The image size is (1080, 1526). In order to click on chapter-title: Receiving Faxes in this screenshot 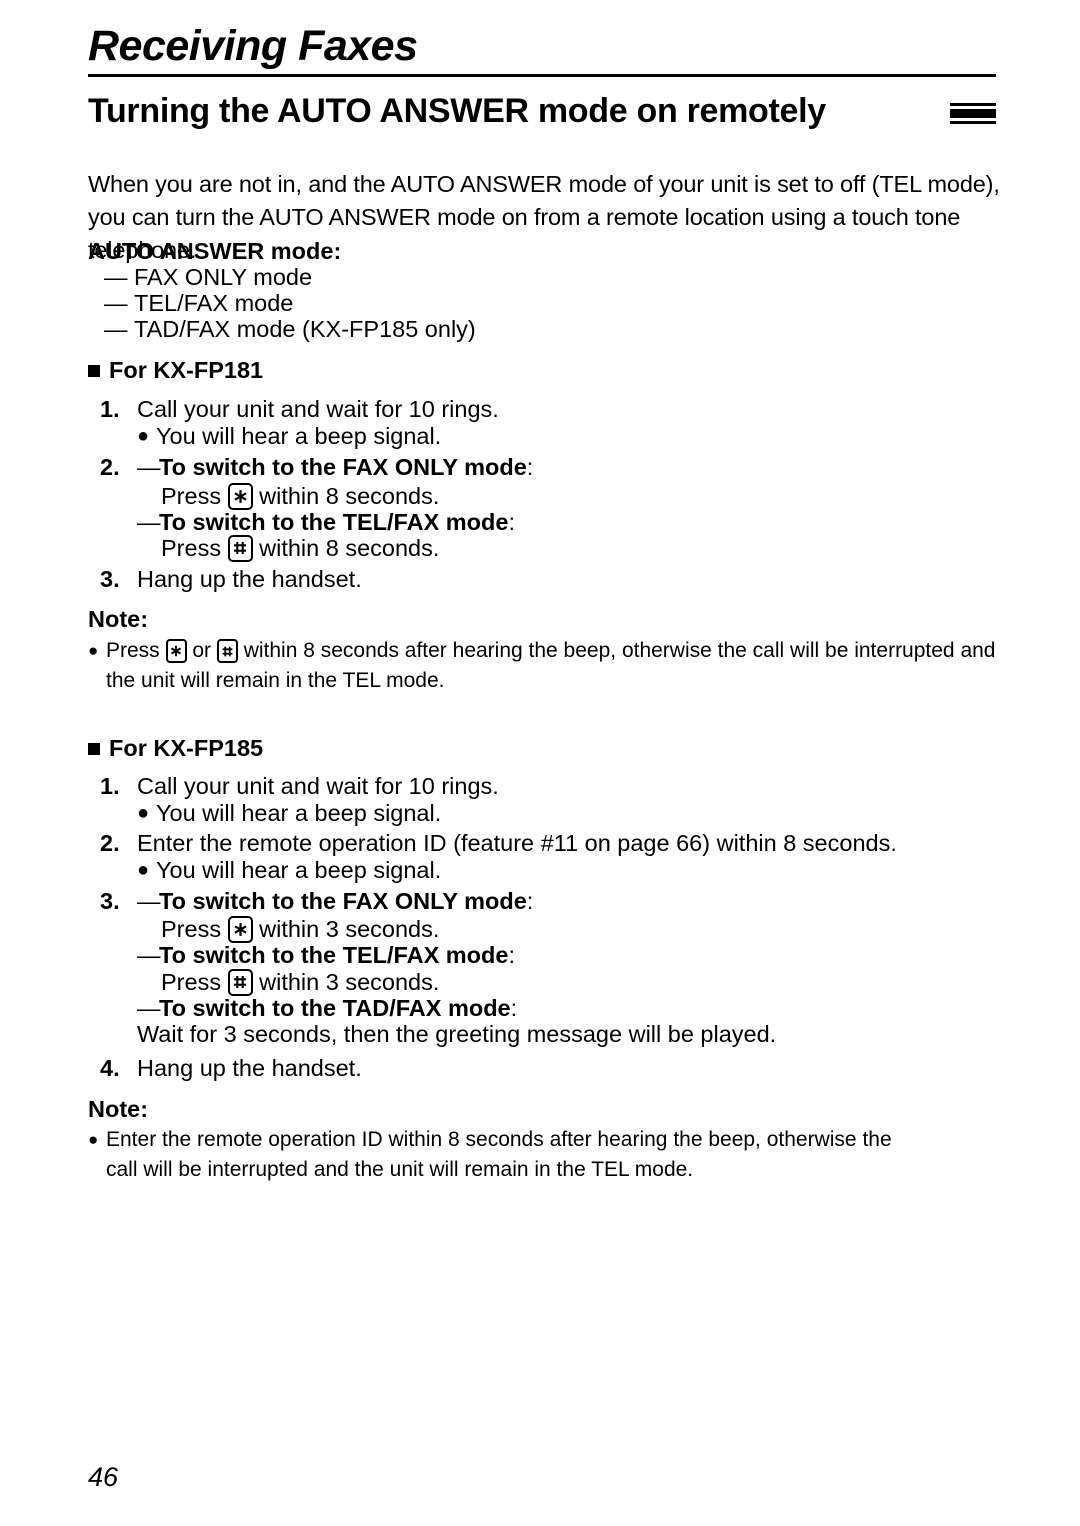, I will do `click(253, 46)`.